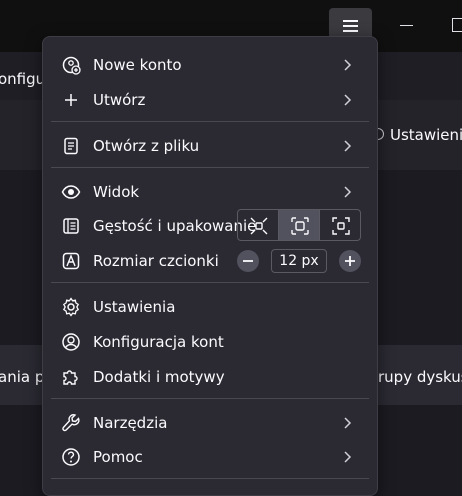 Image resolution: width=462 pixels, height=496 pixels. Describe the element at coordinates (299, 261) in the screenshot. I see `font-size-value: 12 px` at that location.